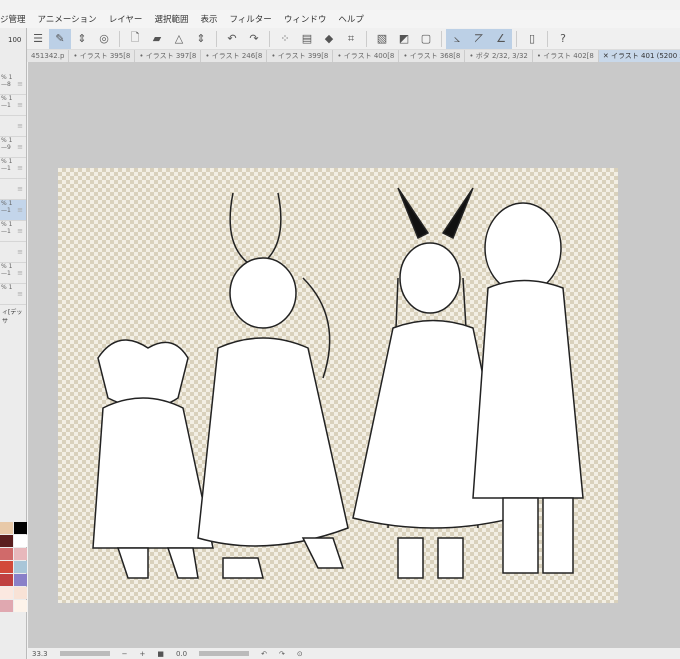 The height and width of the screenshot is (659, 680). What do you see at coordinates (168, 56) in the screenshot?
I see `document-tab: • イラスト 397[8` at bounding box center [168, 56].